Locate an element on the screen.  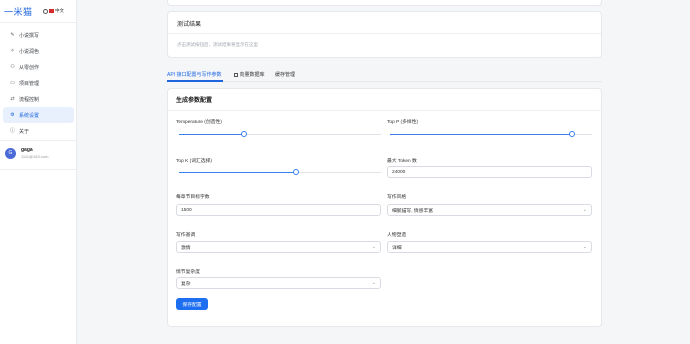
sidebar-item-novel-writing: ✎ 小说撰写 is located at coordinates (38, 35).